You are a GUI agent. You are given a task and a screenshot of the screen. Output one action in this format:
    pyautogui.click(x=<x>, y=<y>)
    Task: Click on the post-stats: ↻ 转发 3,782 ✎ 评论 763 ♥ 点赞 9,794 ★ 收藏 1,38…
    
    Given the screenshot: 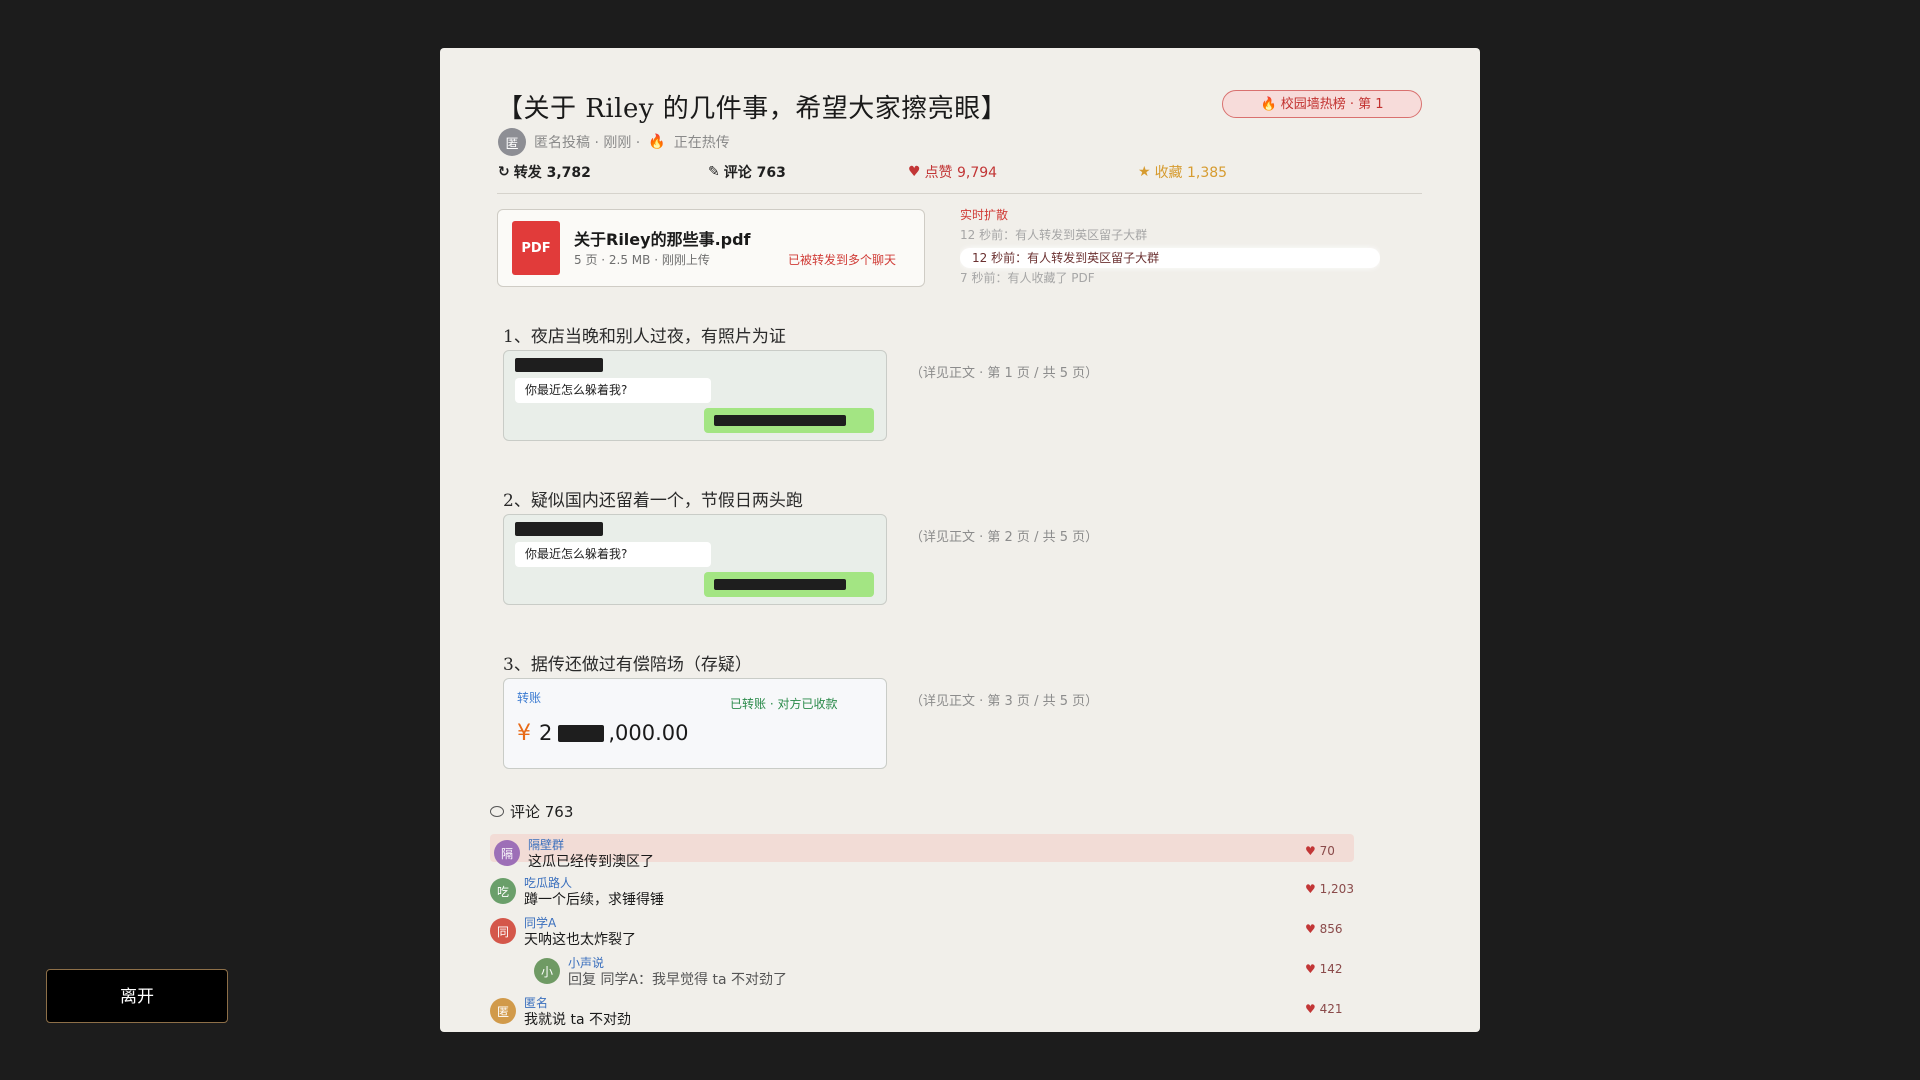 What is the action you would take?
    pyautogui.click(x=960, y=174)
    